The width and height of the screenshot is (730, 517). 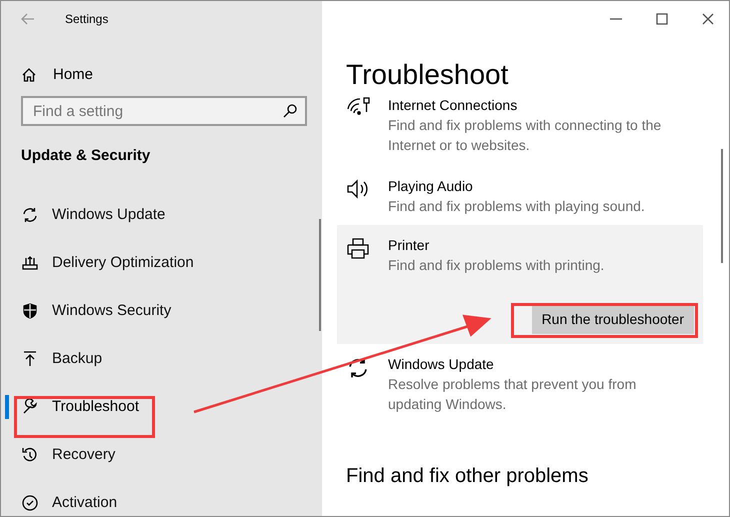 What do you see at coordinates (536, 364) in the screenshot?
I see `troubleshooter-title: Windows Update` at bounding box center [536, 364].